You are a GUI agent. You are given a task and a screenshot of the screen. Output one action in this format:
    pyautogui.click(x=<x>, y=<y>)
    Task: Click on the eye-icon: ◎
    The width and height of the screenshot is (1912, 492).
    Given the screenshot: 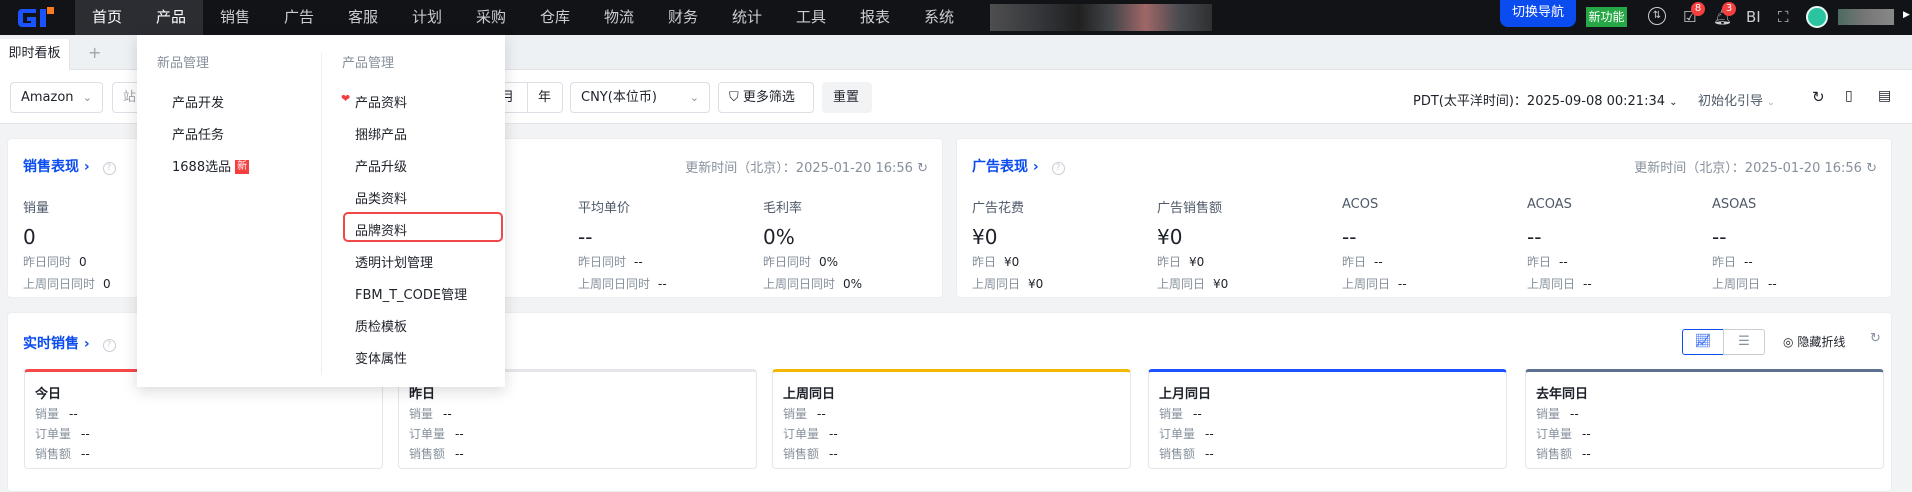 What is the action you would take?
    pyautogui.click(x=1788, y=342)
    